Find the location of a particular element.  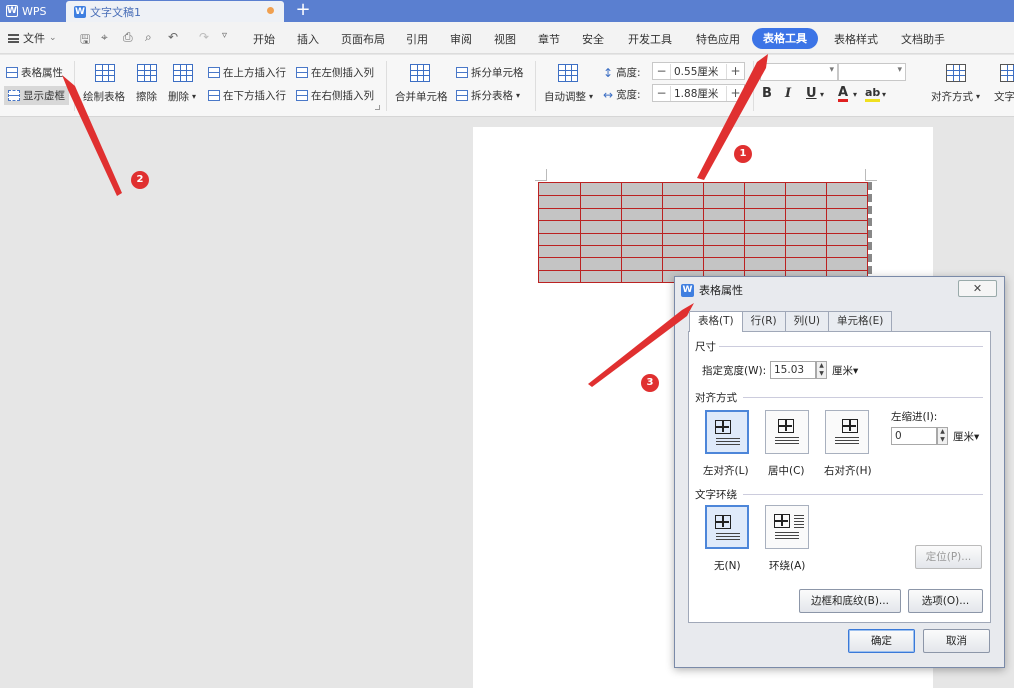

step-badge-1: 1 is located at coordinates (743, 154).